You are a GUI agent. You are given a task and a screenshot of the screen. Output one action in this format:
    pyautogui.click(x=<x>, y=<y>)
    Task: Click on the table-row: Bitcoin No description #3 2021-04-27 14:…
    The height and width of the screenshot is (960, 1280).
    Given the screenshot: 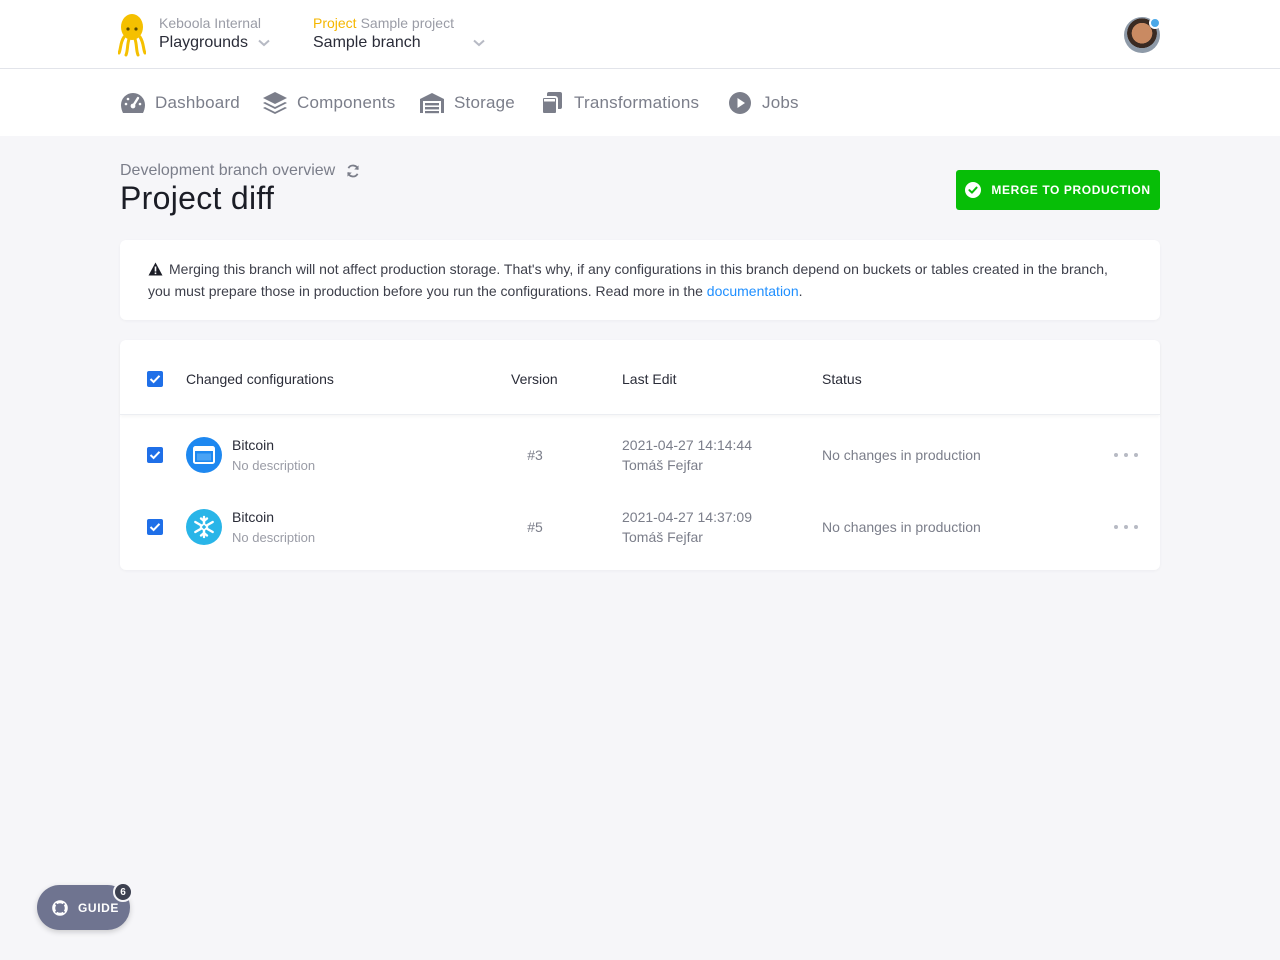 What is the action you would take?
    pyautogui.click(x=640, y=455)
    